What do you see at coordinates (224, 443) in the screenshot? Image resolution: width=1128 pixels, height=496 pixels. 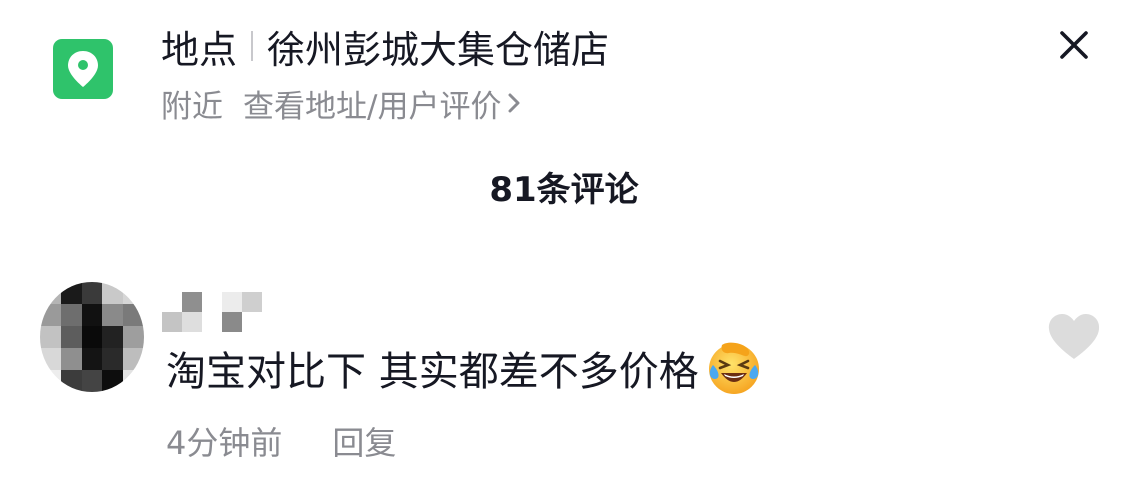 I see `comment-time: 4分钟前` at bounding box center [224, 443].